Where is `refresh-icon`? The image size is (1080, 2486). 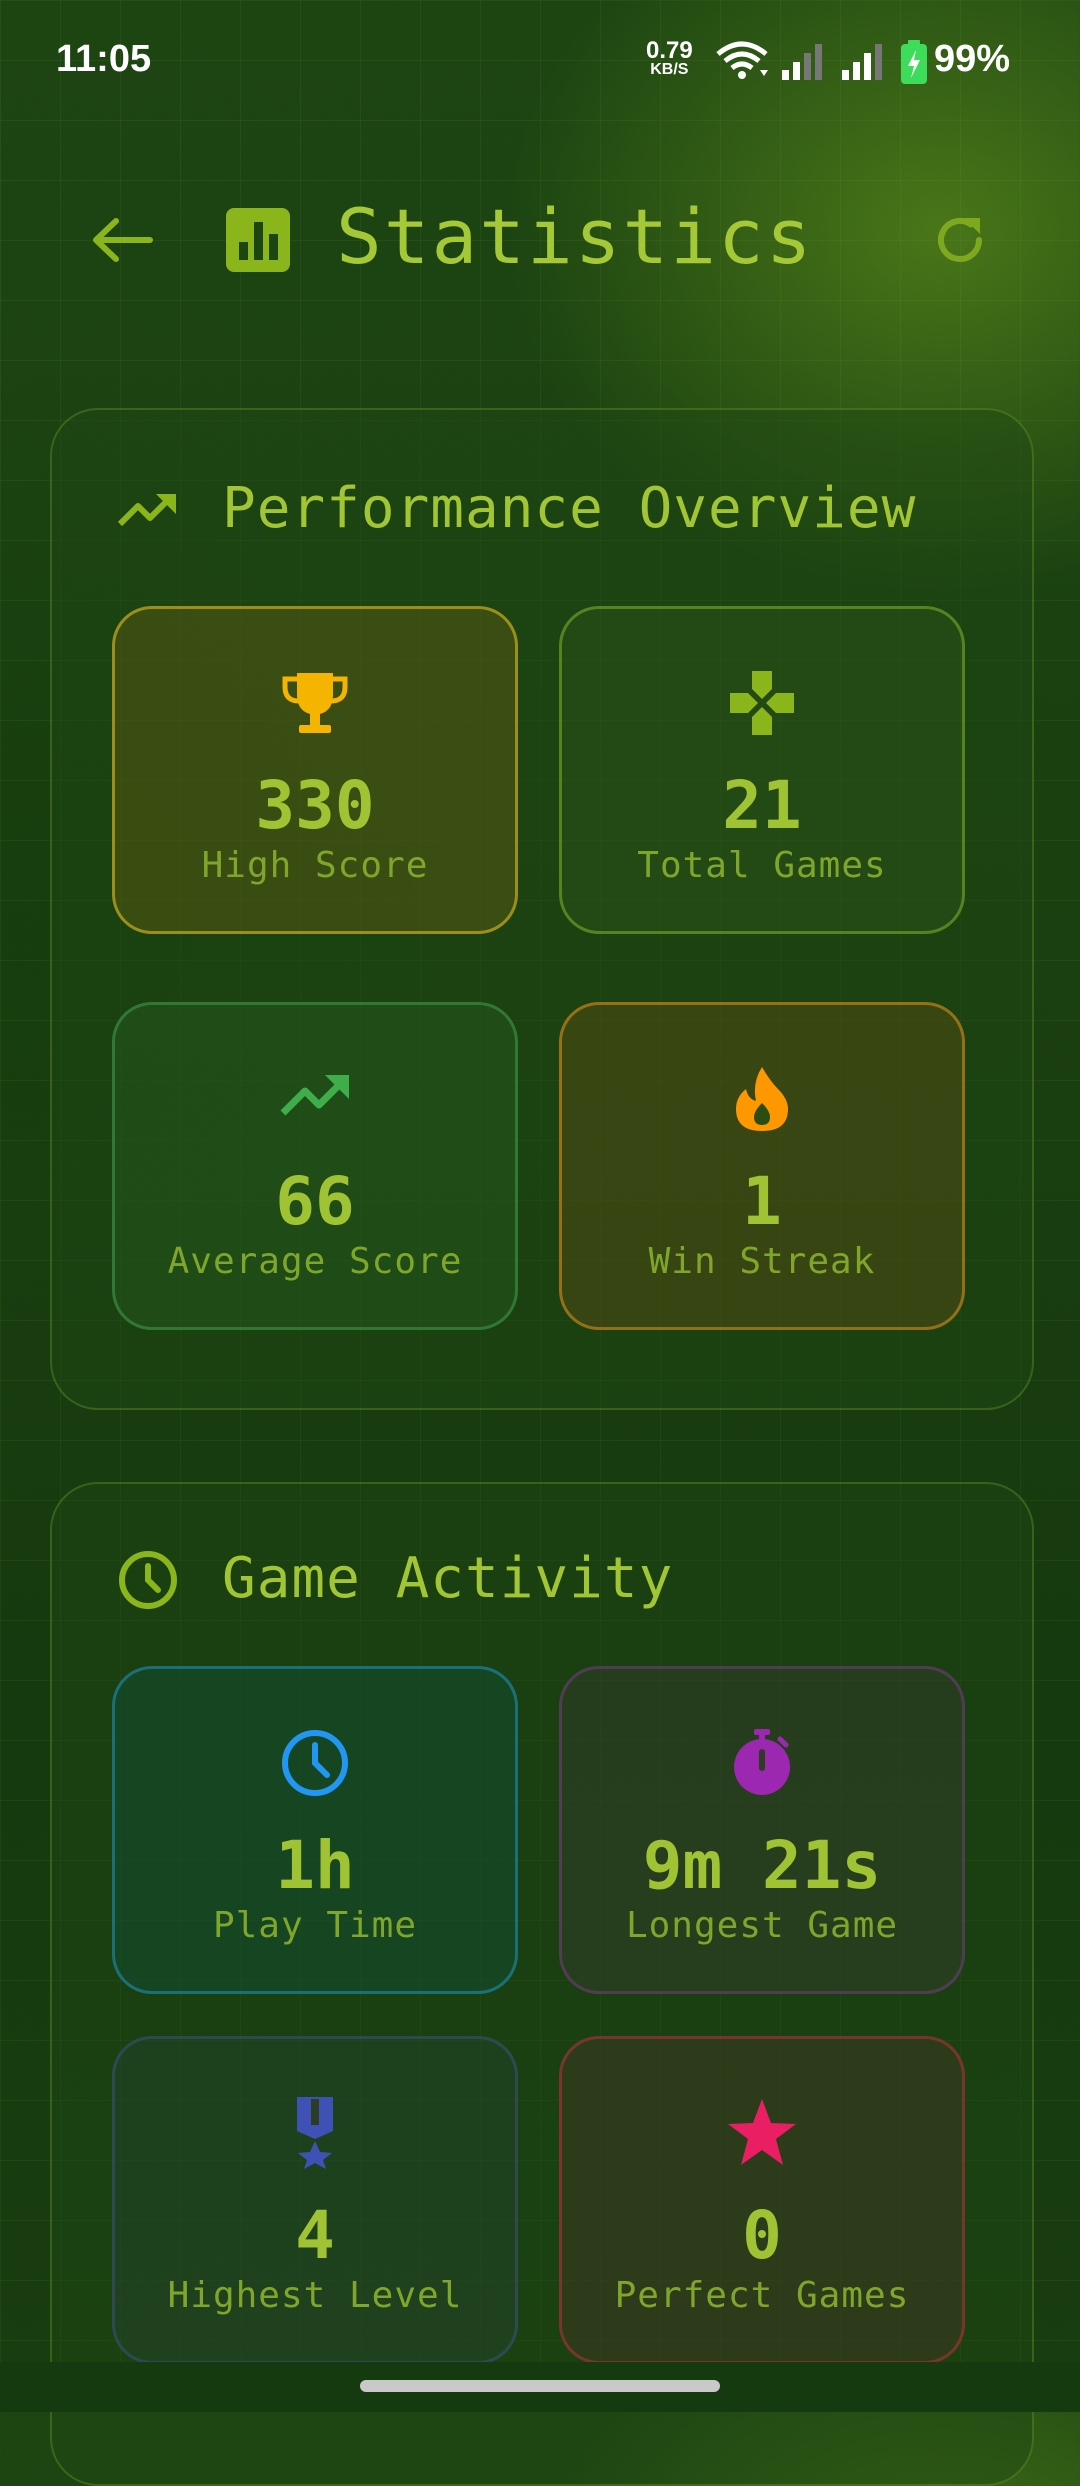
refresh-icon is located at coordinates (960, 240).